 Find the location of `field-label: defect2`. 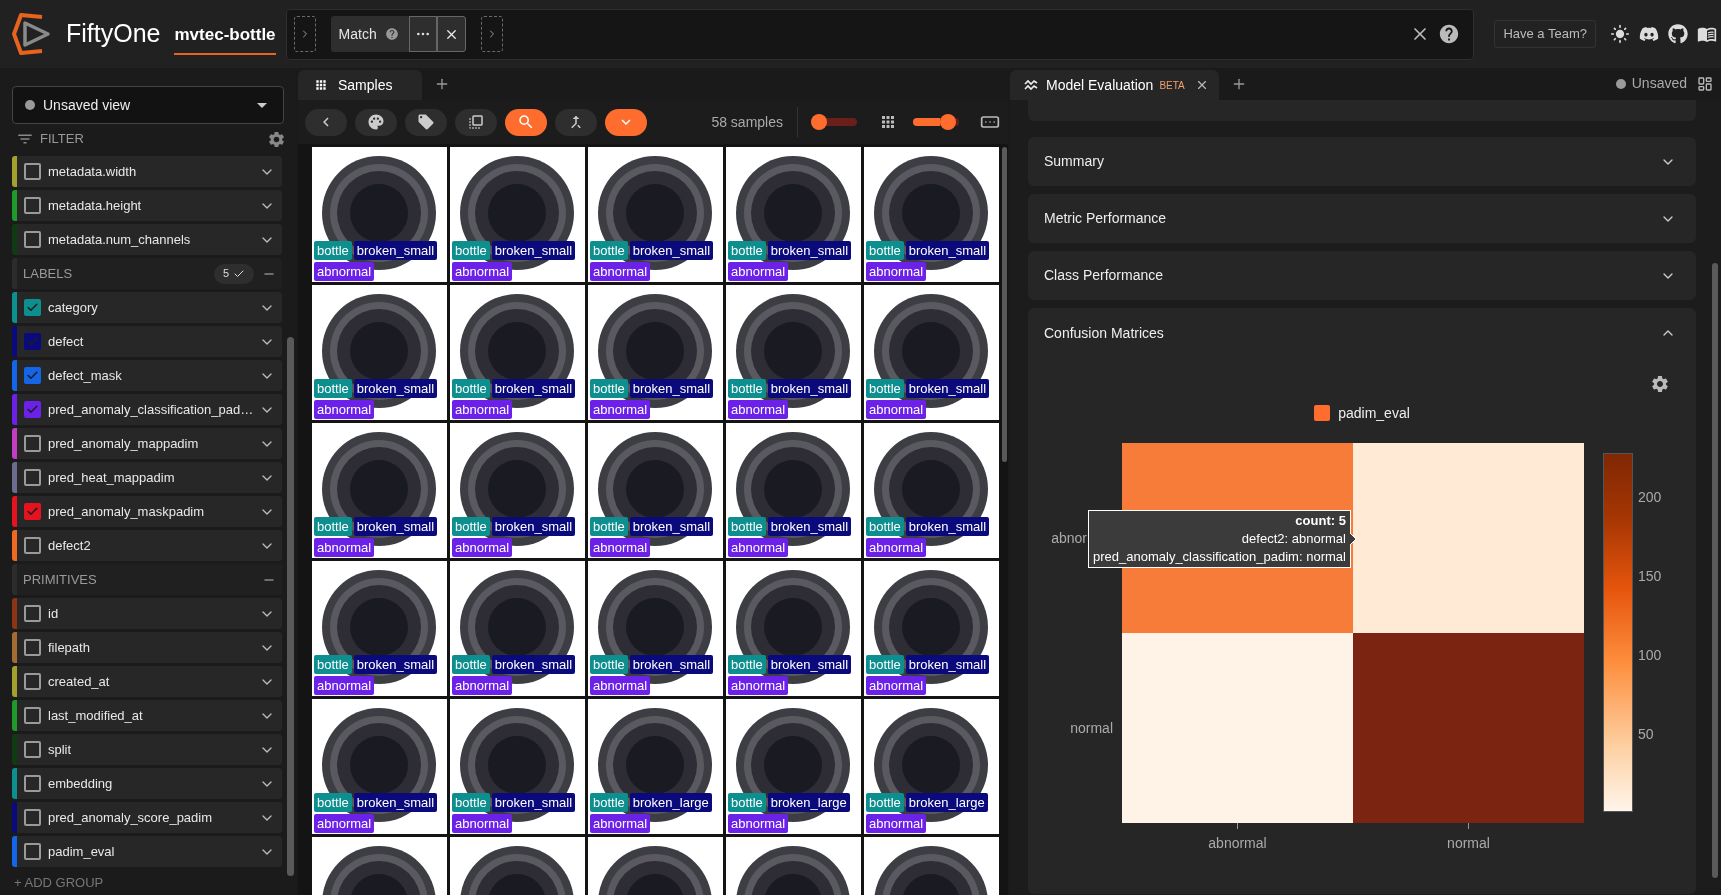

field-label: defect2 is located at coordinates (69, 545).